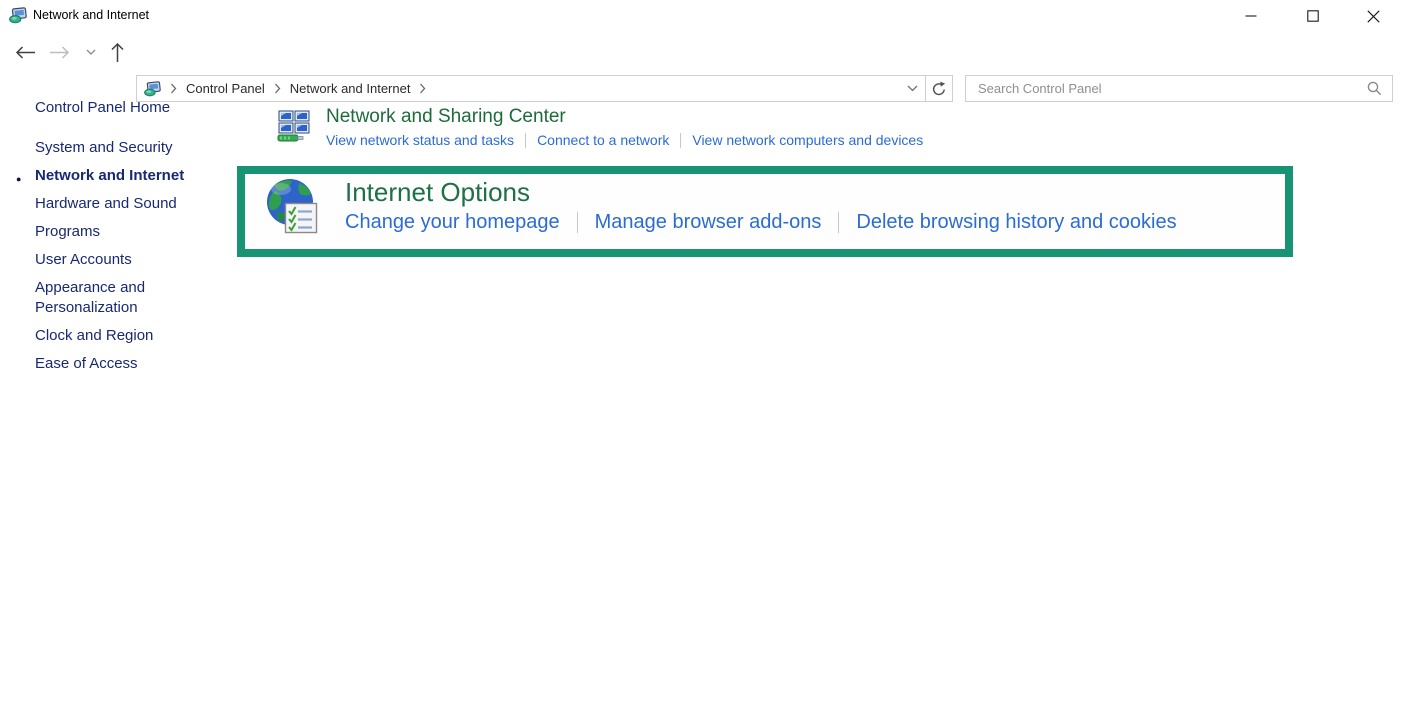 This screenshot has width=1404, height=712. What do you see at coordinates (702, 16) in the screenshot?
I see `title-bar: Network and Internet` at bounding box center [702, 16].